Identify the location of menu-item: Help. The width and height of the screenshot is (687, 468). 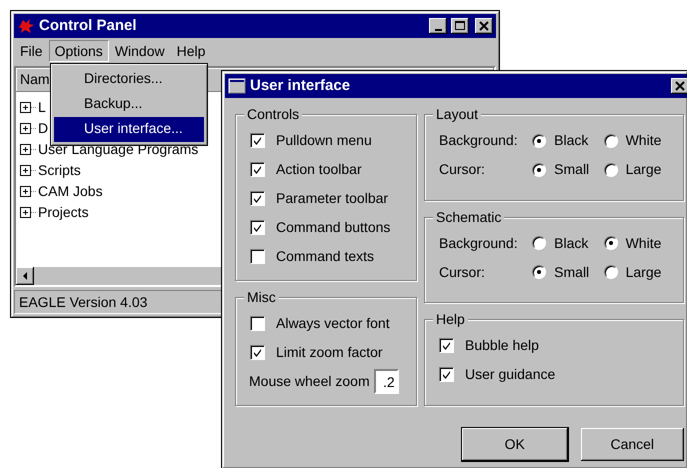
(191, 51).